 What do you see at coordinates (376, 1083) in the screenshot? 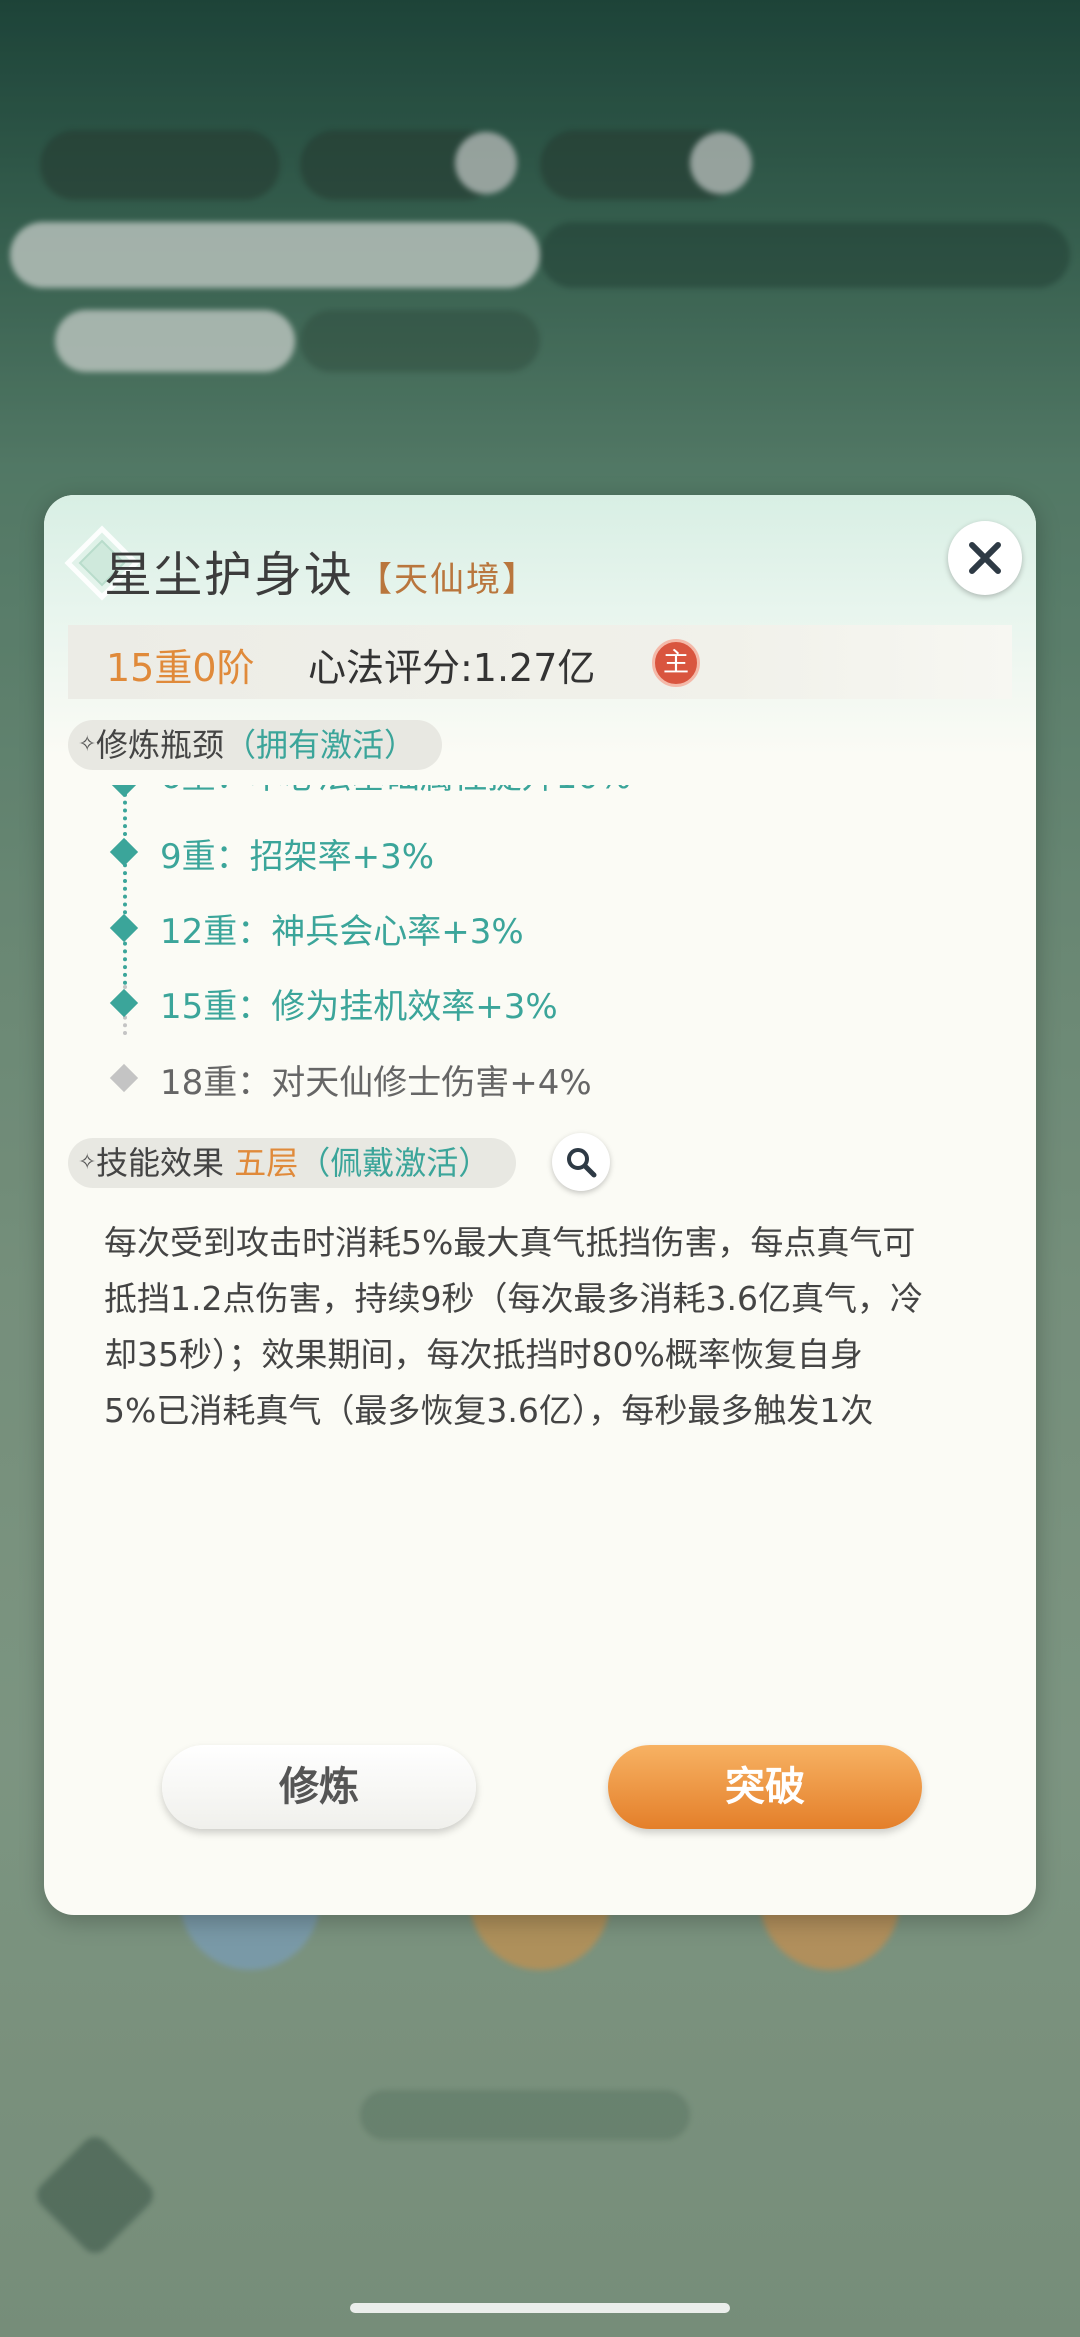
I see `milestone-item-locked: 18重：对天仙修士伤害+4%` at bounding box center [376, 1083].